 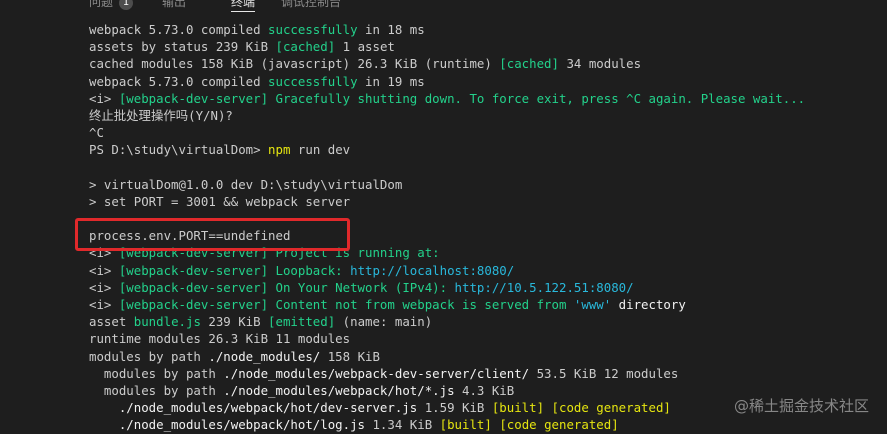 I want to click on terminal-text-segment: 4.3 KiB, so click(x=484, y=390).